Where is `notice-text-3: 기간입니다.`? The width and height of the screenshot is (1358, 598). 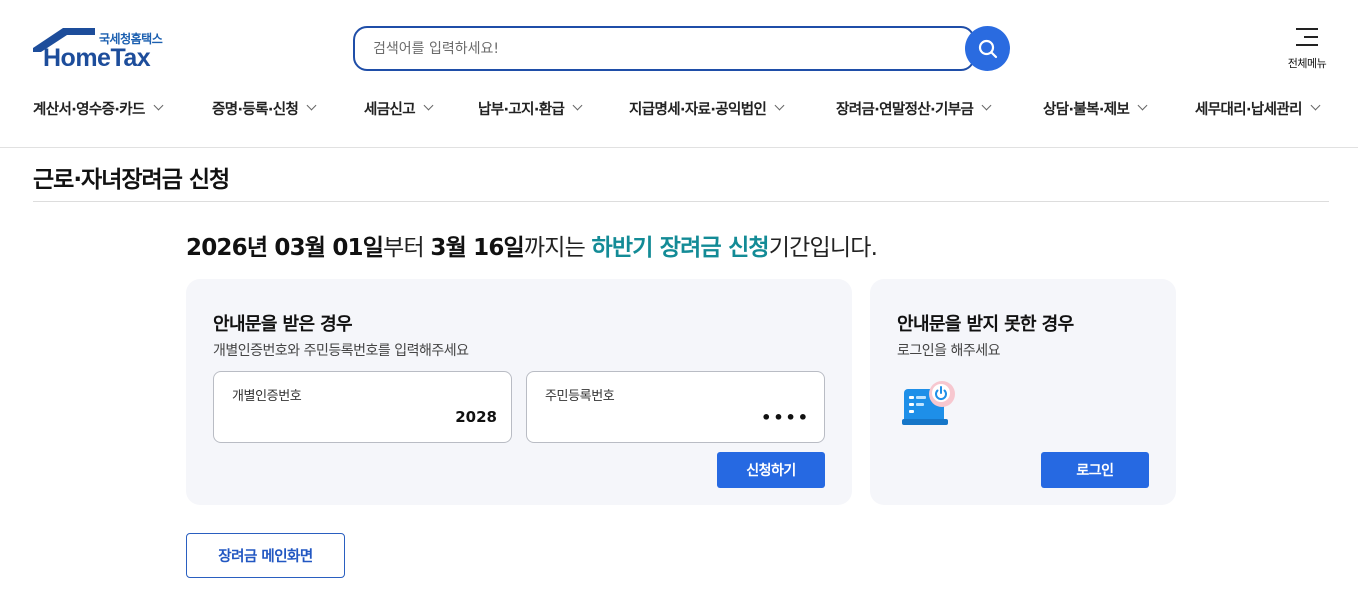 notice-text-3: 기간입니다. is located at coordinates (823, 248).